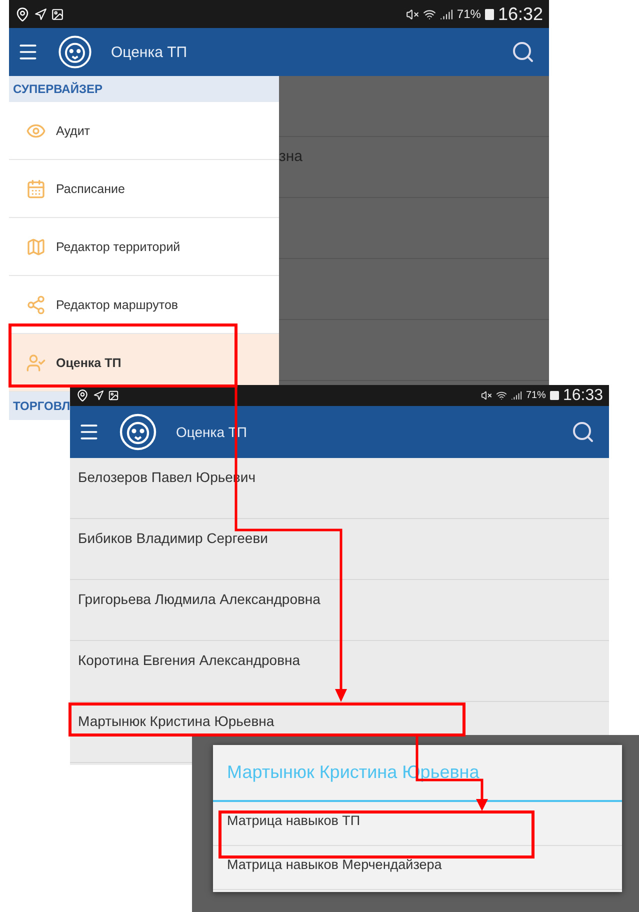 The image size is (639, 912). I want to click on calendar-icon, so click(36, 188).